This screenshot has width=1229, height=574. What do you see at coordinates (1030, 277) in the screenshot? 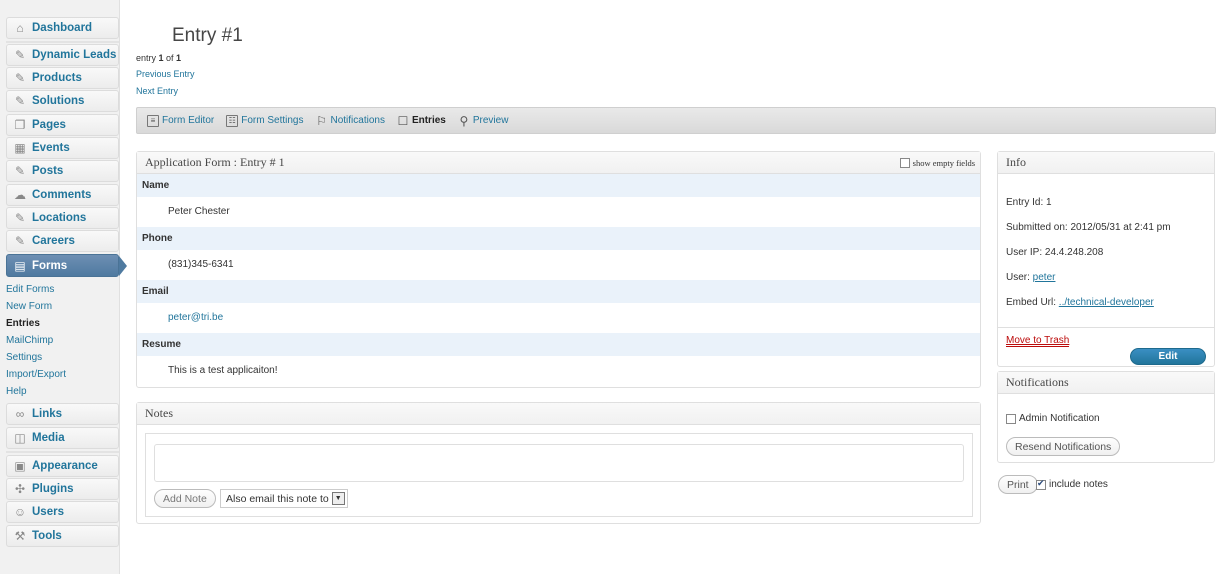
I see `user-row: User: peter` at bounding box center [1030, 277].